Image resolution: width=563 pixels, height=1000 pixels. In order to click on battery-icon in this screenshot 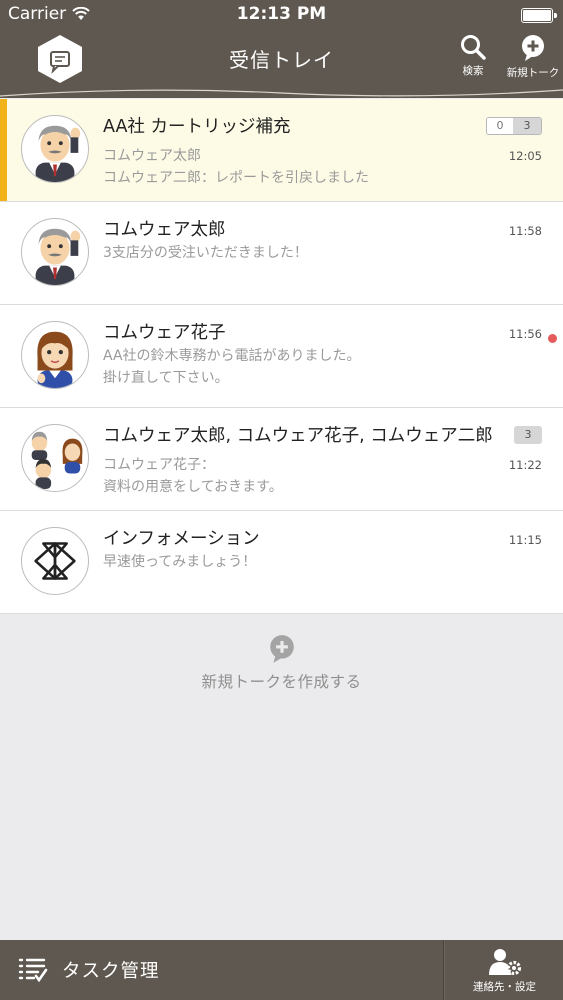, I will do `click(539, 15)`.